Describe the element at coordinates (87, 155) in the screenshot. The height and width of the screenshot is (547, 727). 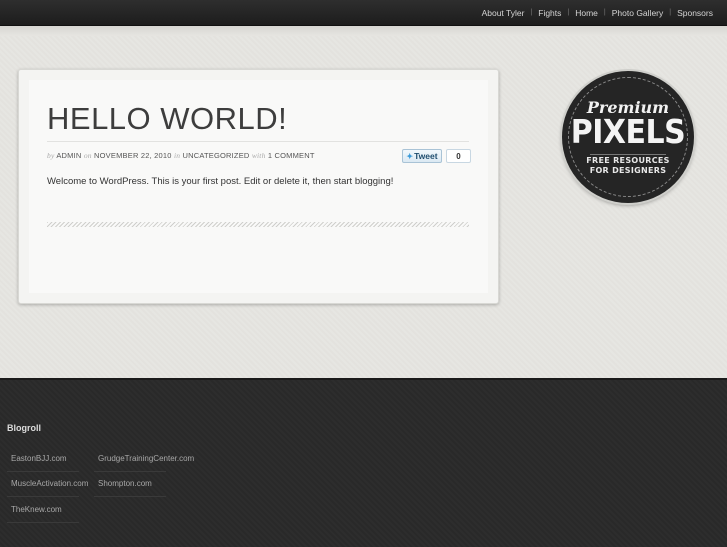
I see `meta-on: on` at that location.